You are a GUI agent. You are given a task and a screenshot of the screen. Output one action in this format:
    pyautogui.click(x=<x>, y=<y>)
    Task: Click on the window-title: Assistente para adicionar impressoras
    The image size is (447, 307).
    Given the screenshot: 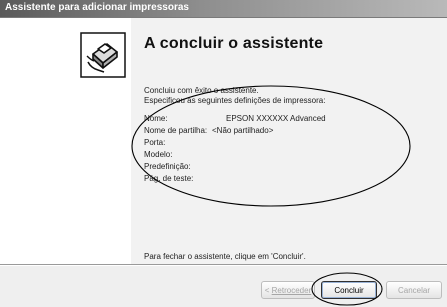 What is the action you would take?
    pyautogui.click(x=97, y=7)
    